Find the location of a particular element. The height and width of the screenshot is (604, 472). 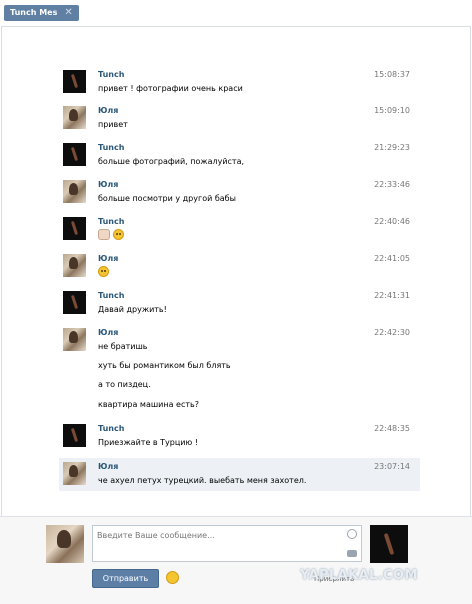

timestamp: 15:09:10 is located at coordinates (392, 110).